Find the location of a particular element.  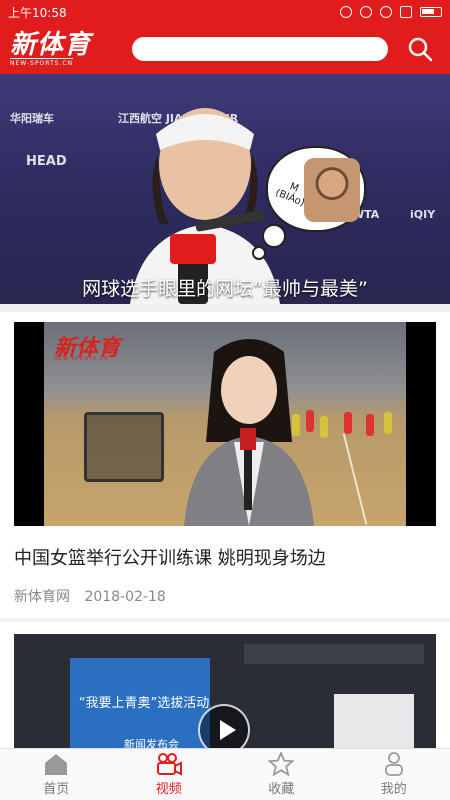

alarm-icon is located at coordinates (346, 12).